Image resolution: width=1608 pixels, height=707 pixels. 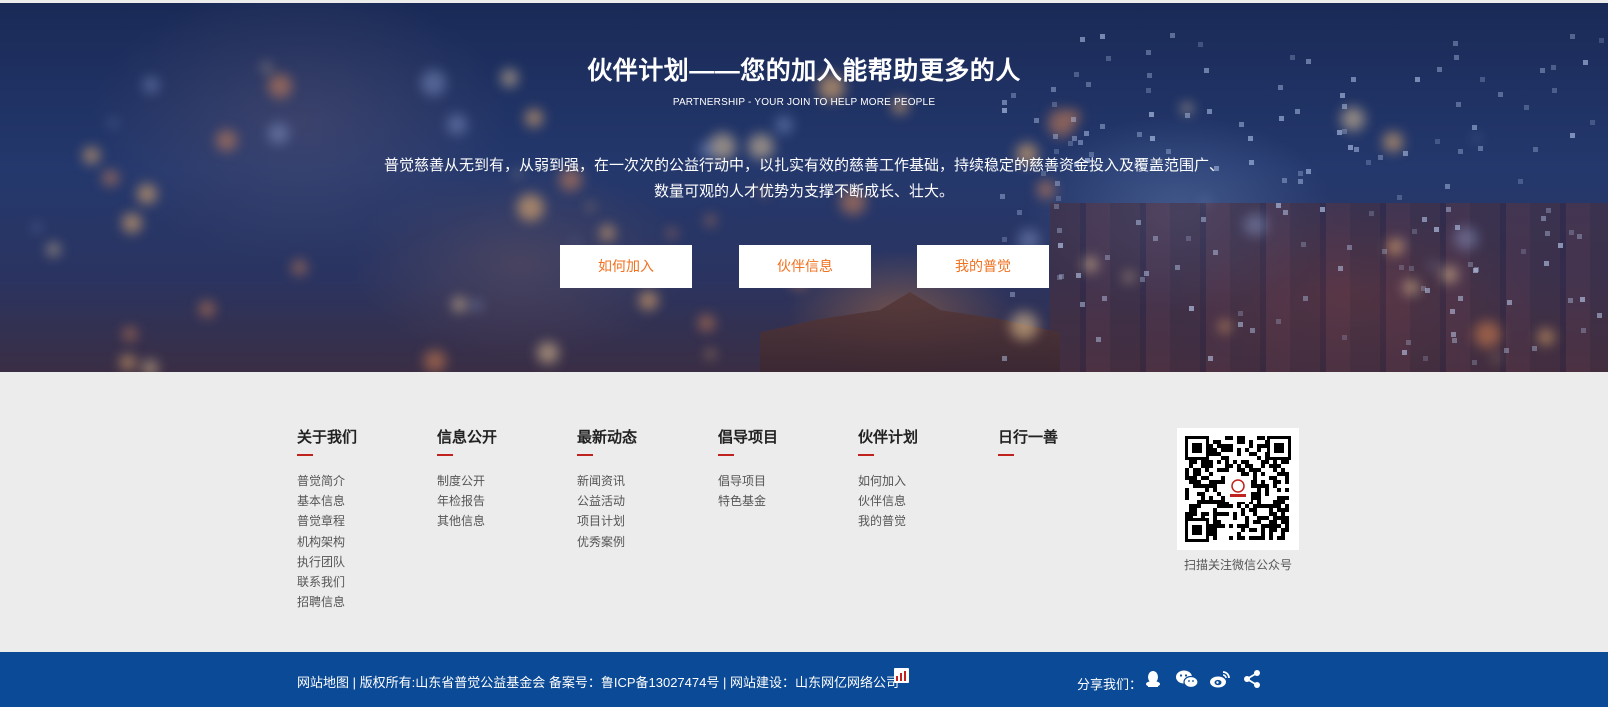 What do you see at coordinates (805, 266) in the screenshot?
I see `partner-info-button: 伙伴信息` at bounding box center [805, 266].